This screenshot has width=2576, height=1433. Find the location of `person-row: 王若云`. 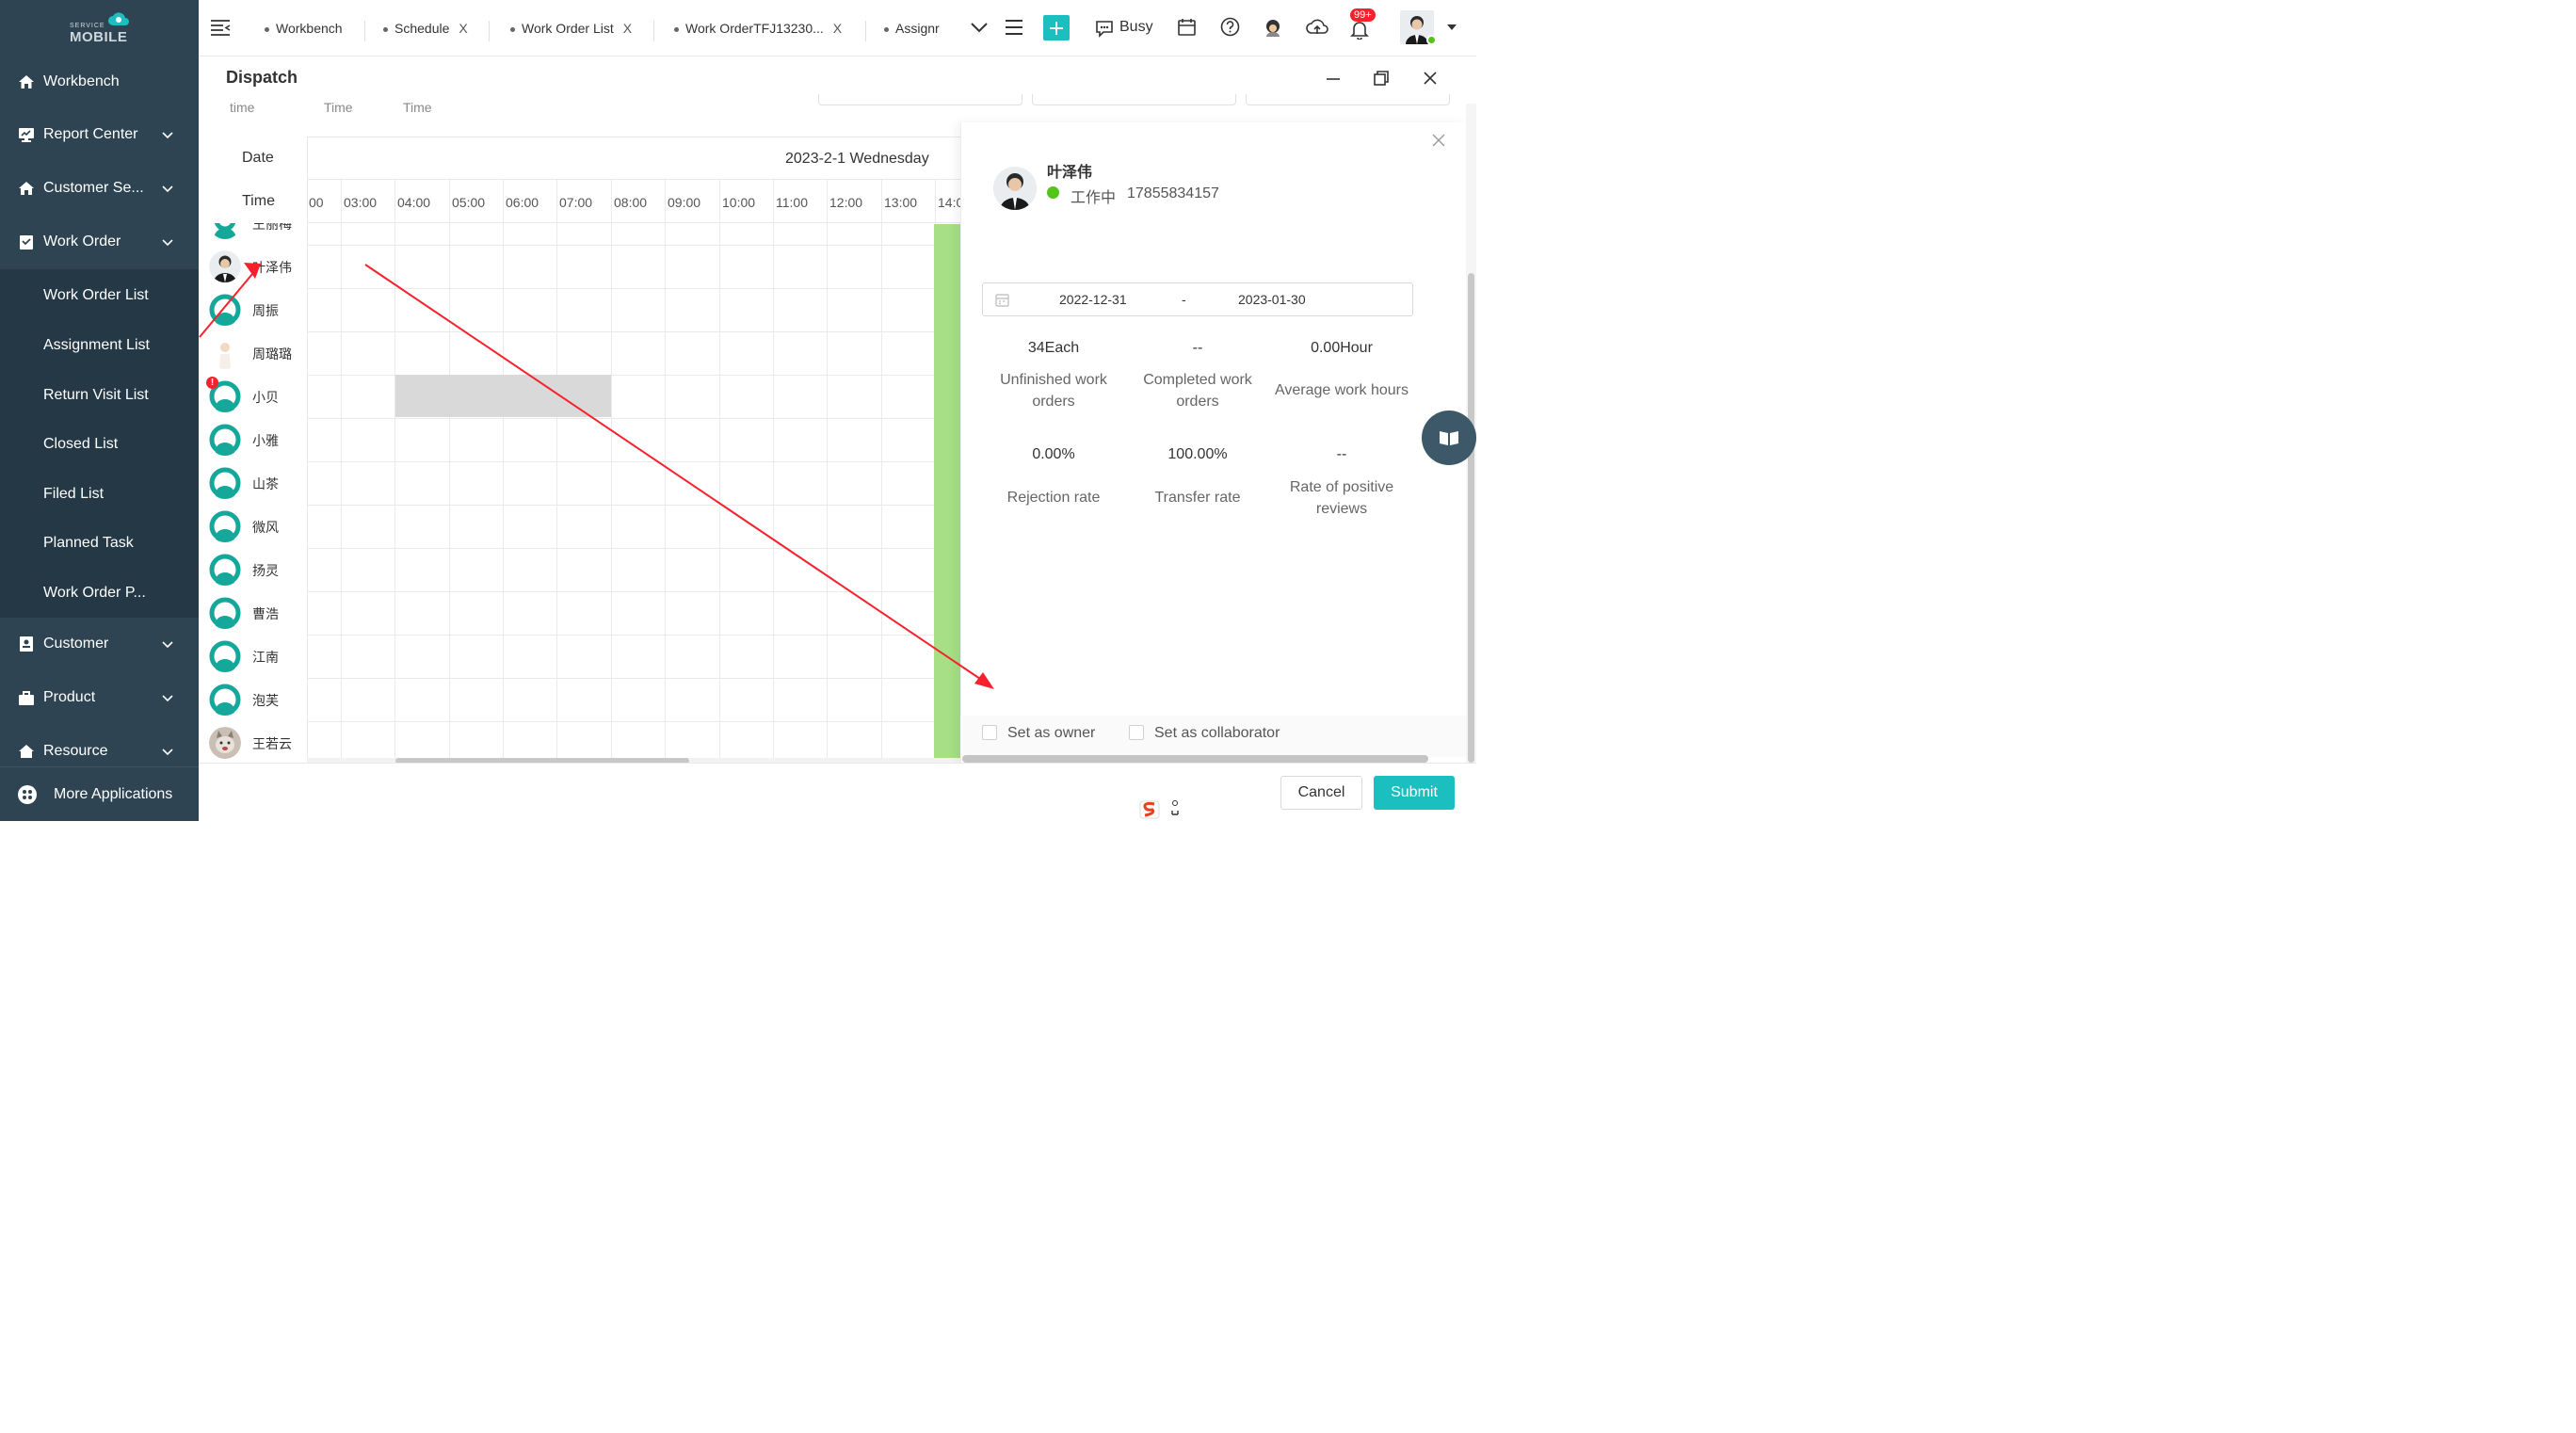

person-row: 王若云 is located at coordinates (256, 740).